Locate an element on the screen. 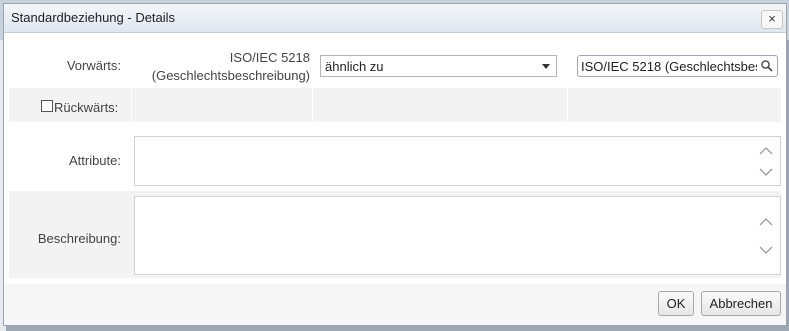 Image resolution: width=789 pixels, height=331 pixels. ok-button: OK is located at coordinates (676, 303).